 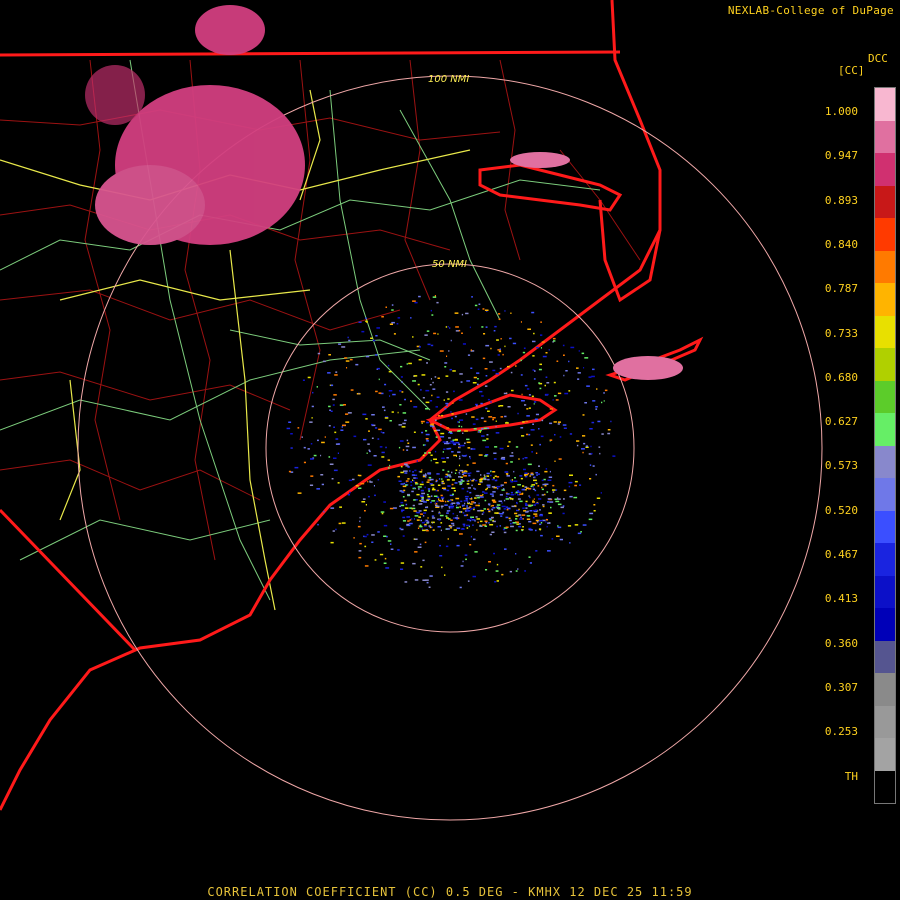 I want to click on legend-tick: 0.893, so click(x=841, y=200).